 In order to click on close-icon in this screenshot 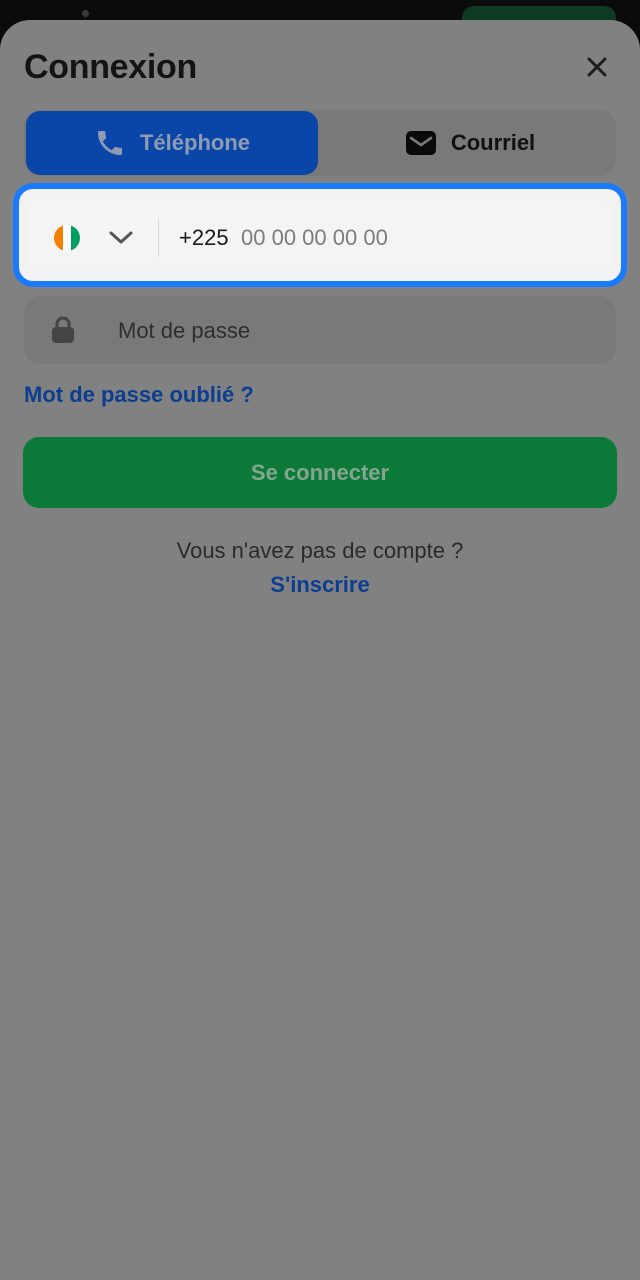, I will do `click(597, 67)`.